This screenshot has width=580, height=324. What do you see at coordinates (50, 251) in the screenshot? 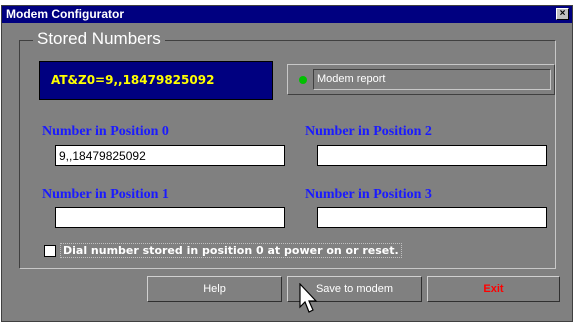
I see `dial-on-power-checkbox` at bounding box center [50, 251].